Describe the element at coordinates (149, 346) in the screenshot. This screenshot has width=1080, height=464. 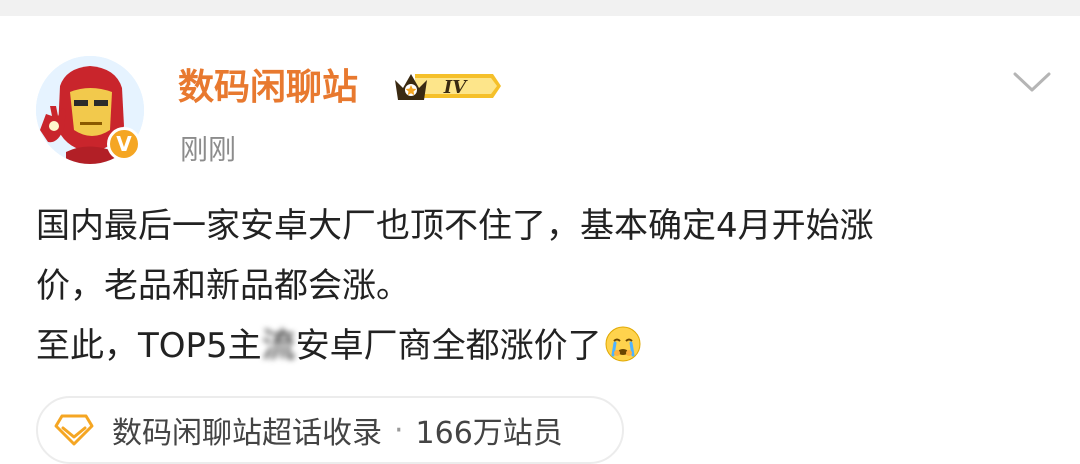
I see `post-text-line-3-a: 至此，TOP5主` at that location.